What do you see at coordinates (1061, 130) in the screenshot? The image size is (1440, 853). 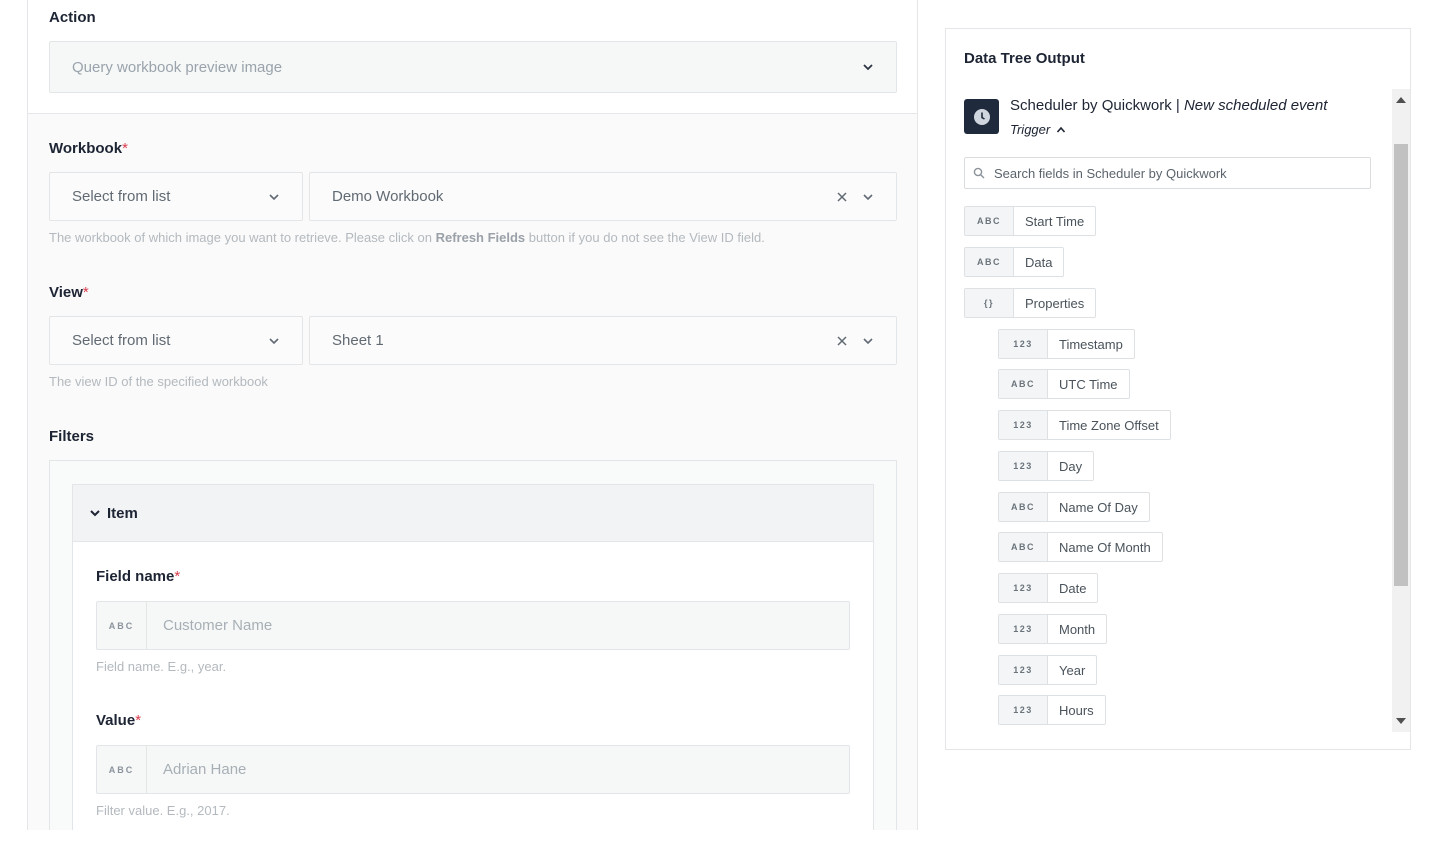 I see `chevron-up-icon` at bounding box center [1061, 130].